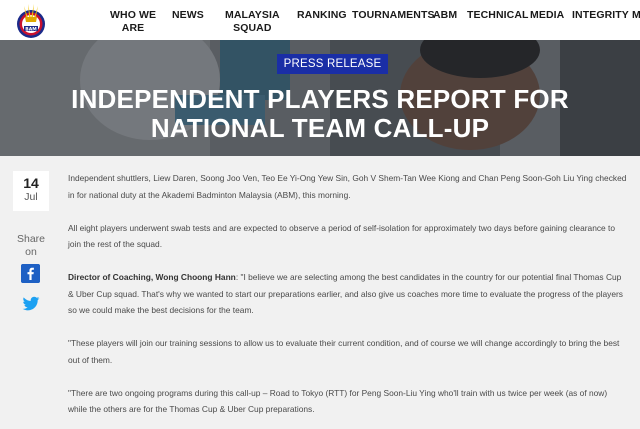  I want to click on nav-malaysia-squad-line2: SQUAD, so click(252, 27).